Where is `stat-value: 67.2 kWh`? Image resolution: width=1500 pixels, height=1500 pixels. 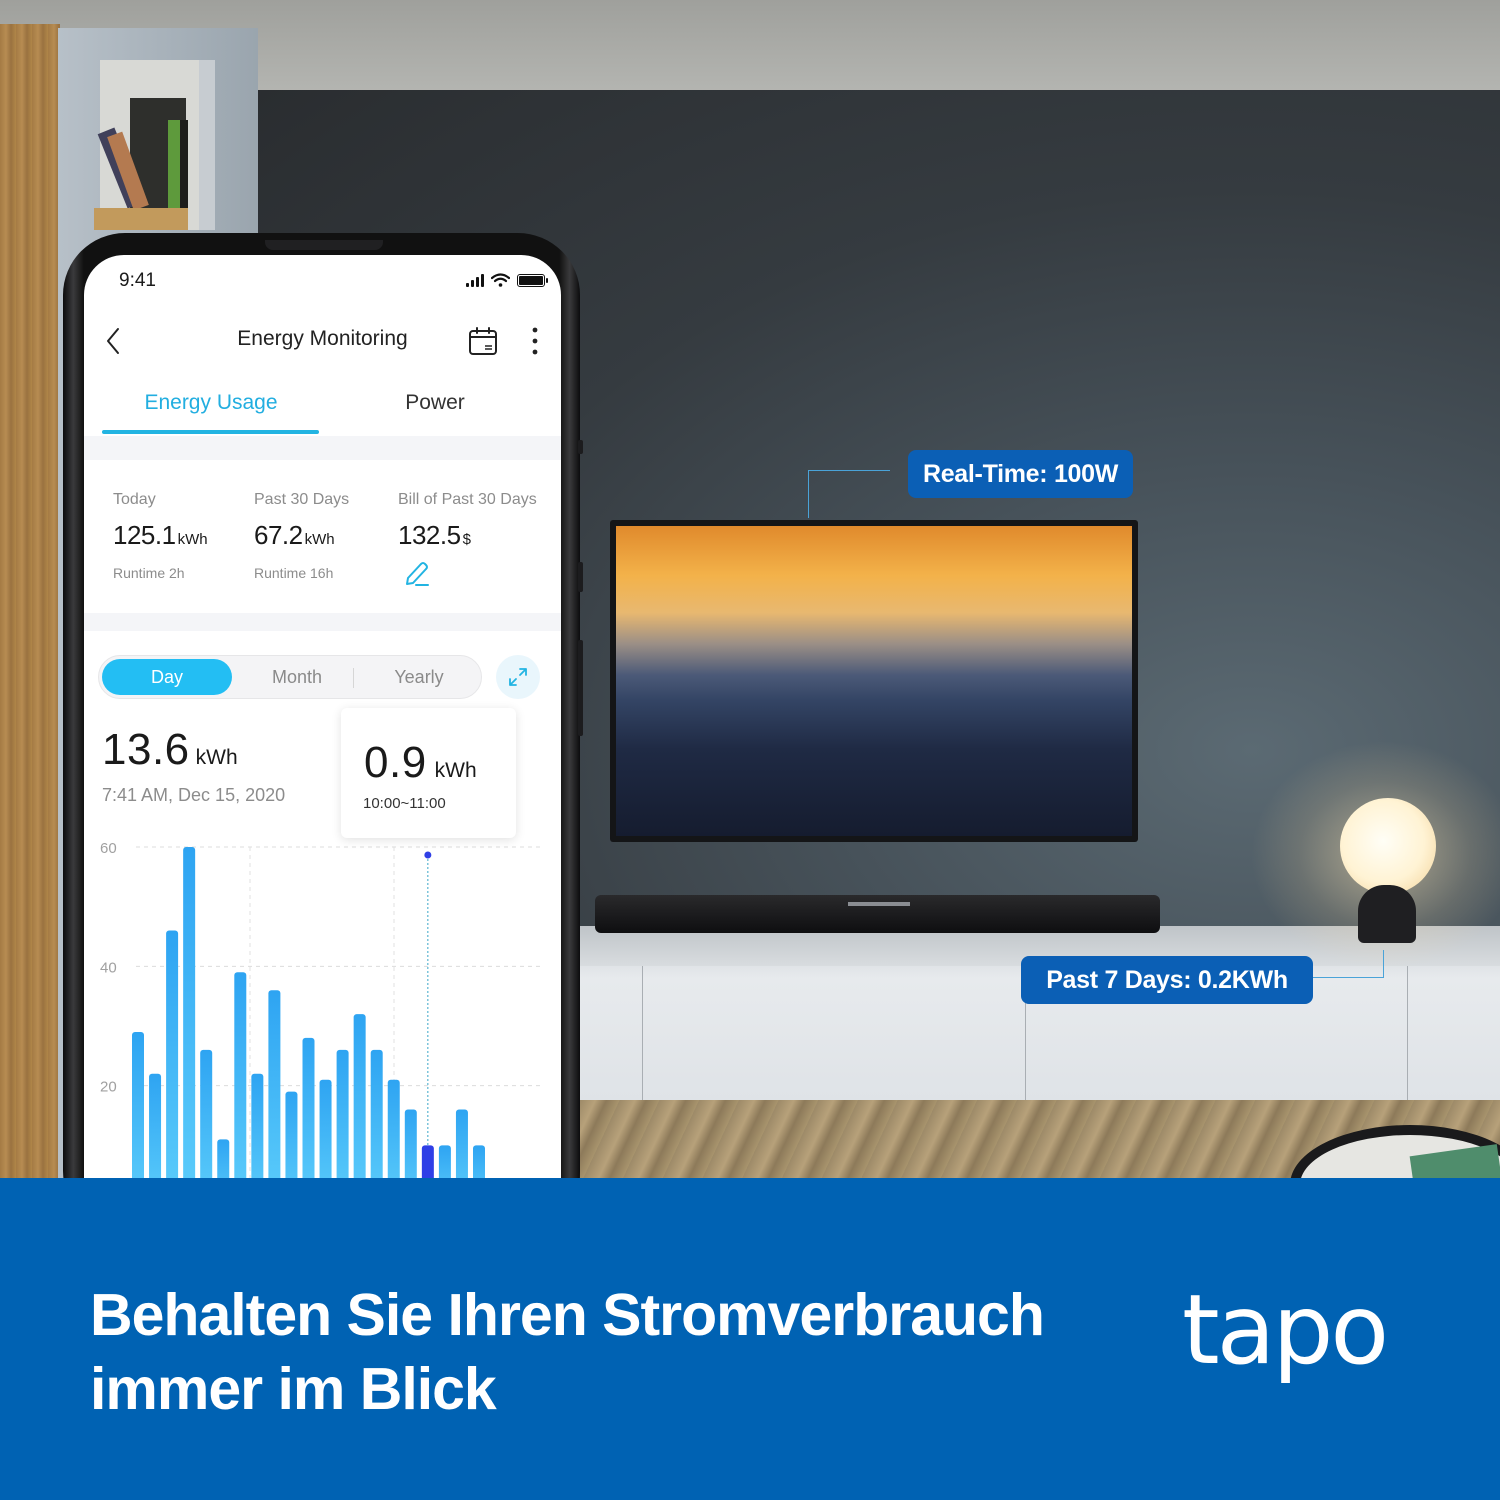
stat-value: 67.2 kWh is located at coordinates (301, 535).